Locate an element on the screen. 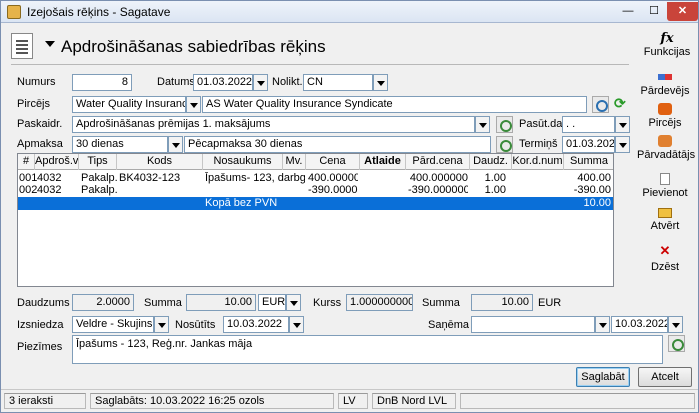  record-count: 3 ieraksti is located at coordinates (45, 401).